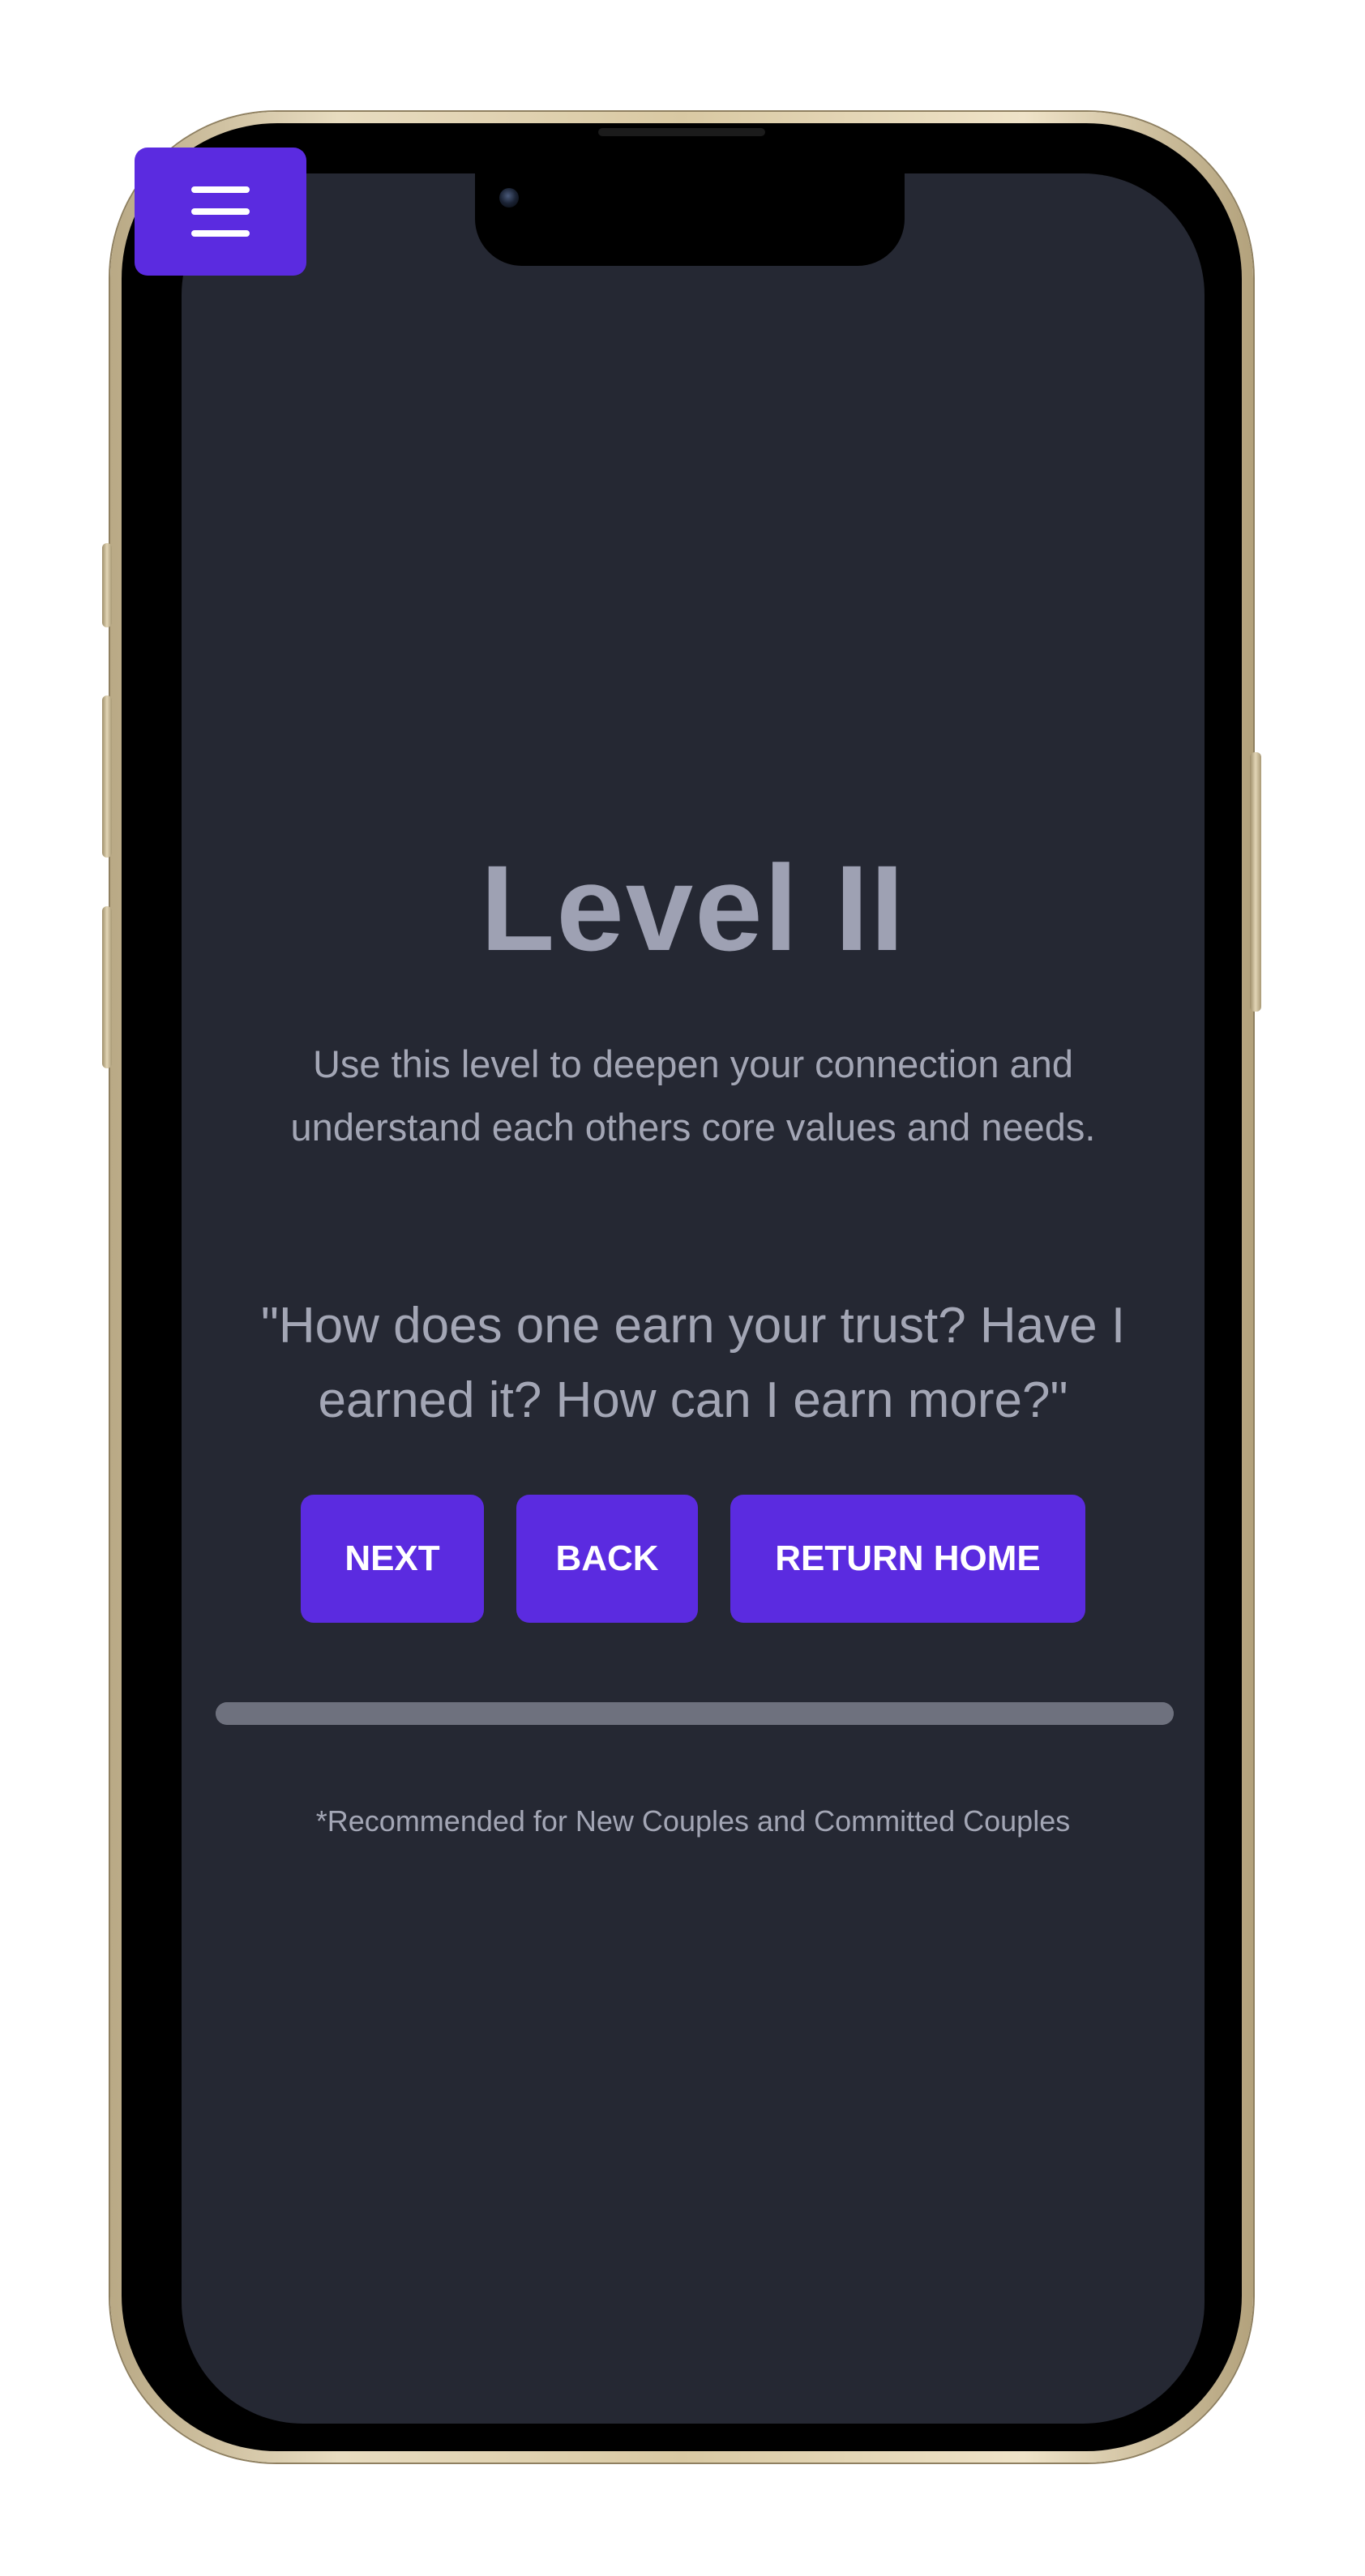 The width and height of the screenshot is (1365, 2576). I want to click on progress-bar, so click(695, 1713).